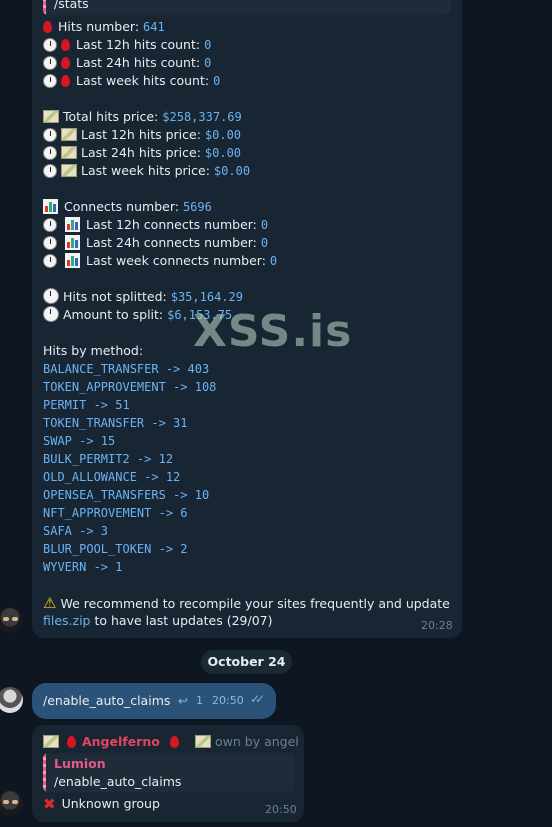 This screenshot has height=827, width=552. I want to click on method-row: OPENSEA_TRANSFERS -> 10, so click(126, 495).